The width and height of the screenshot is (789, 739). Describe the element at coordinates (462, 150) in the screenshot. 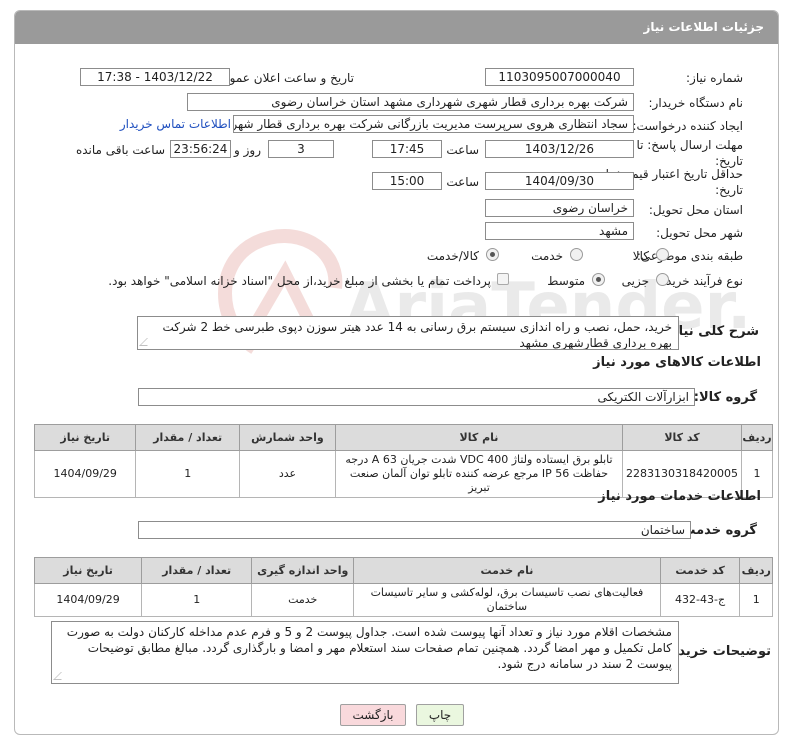

I see `deadline-time-label: ساعت` at that location.